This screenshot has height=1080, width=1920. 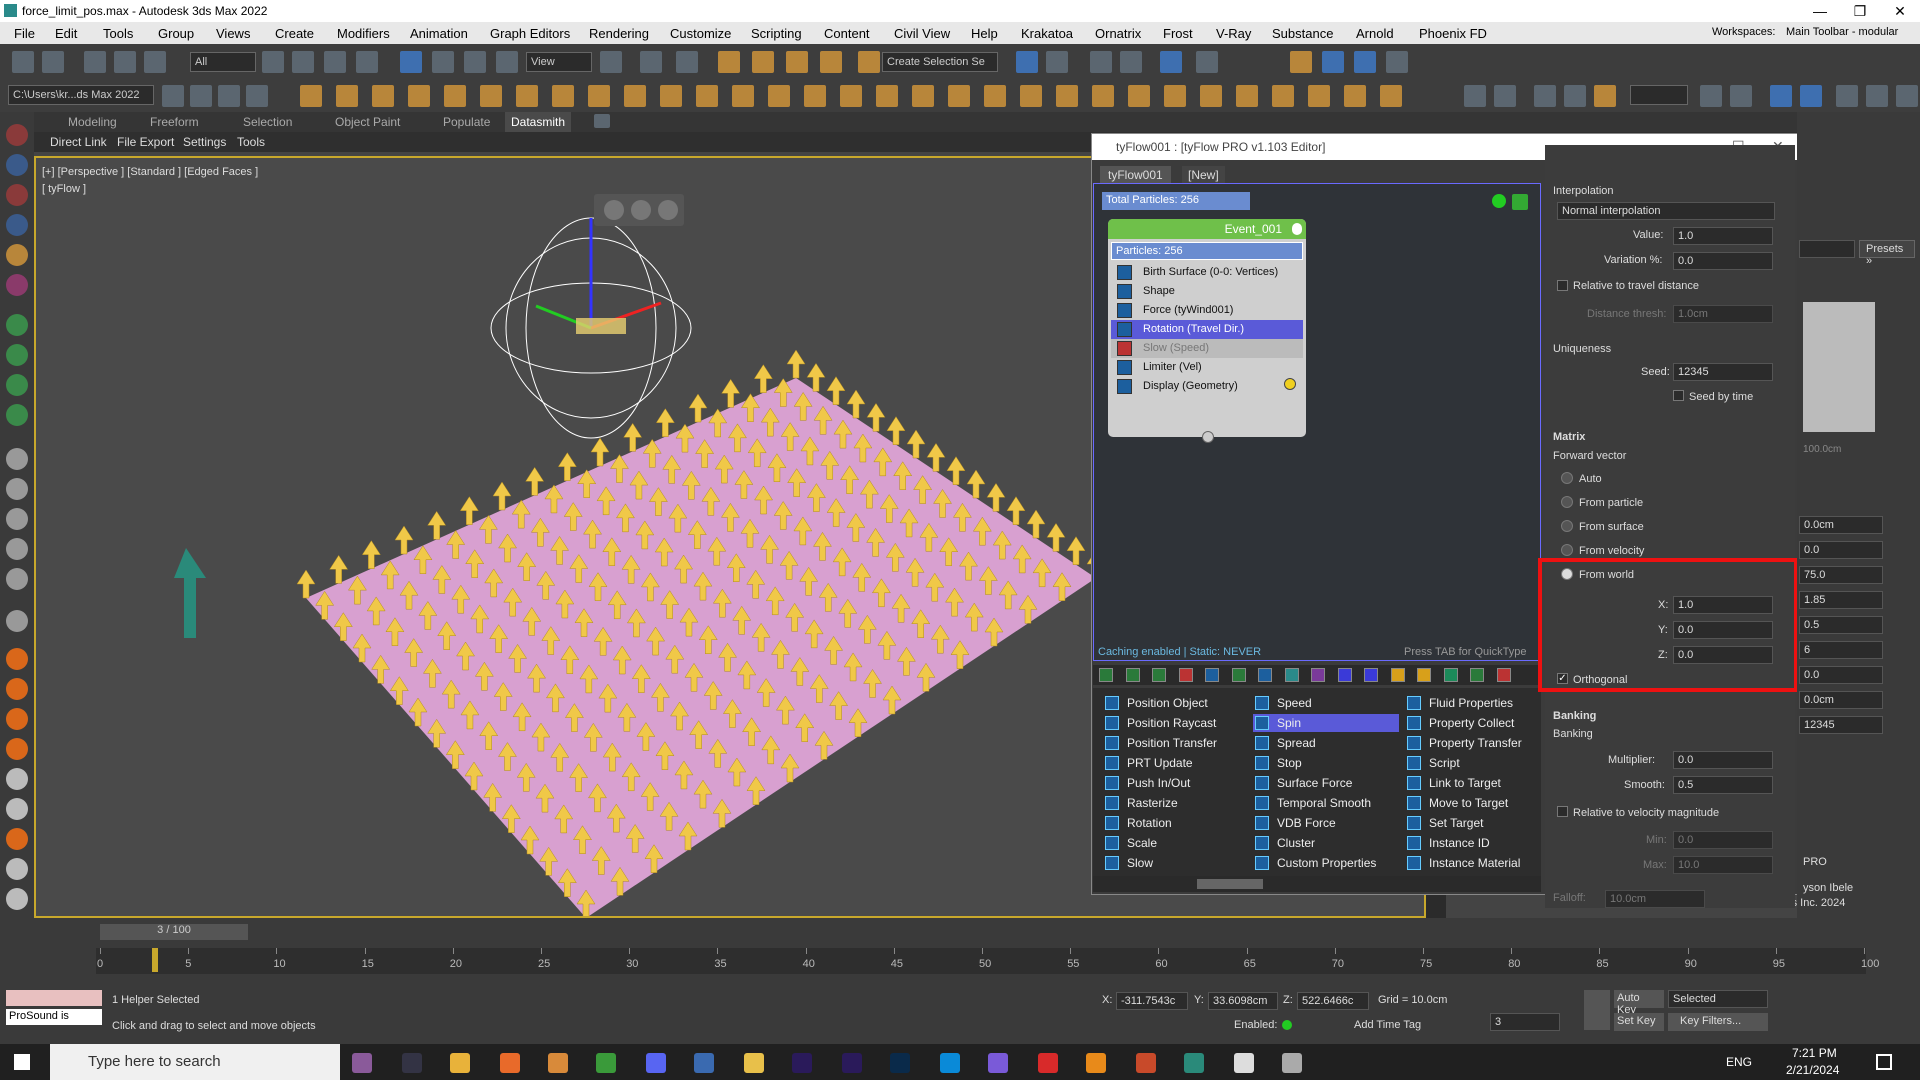 What do you see at coordinates (1478, 703) in the screenshot?
I see `palette-operator: Fluid Properties` at bounding box center [1478, 703].